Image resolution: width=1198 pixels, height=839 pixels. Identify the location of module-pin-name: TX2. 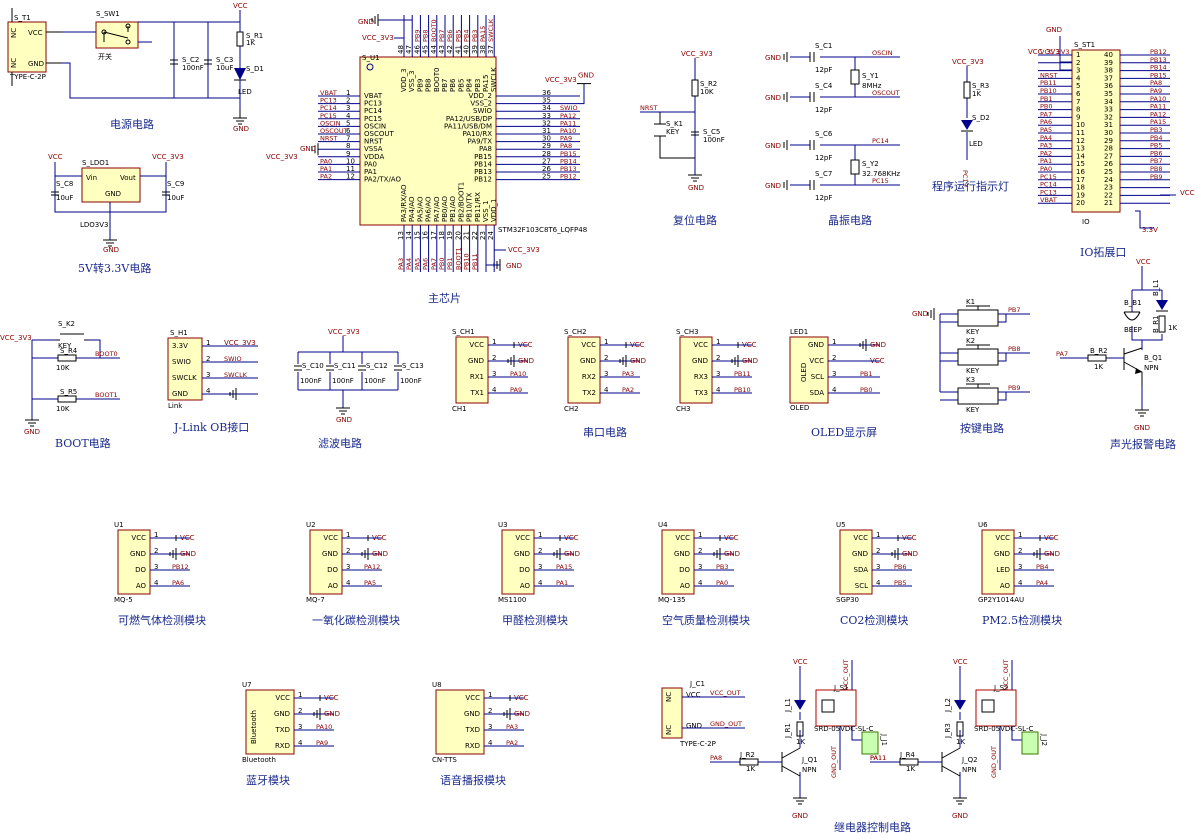
(588, 393).